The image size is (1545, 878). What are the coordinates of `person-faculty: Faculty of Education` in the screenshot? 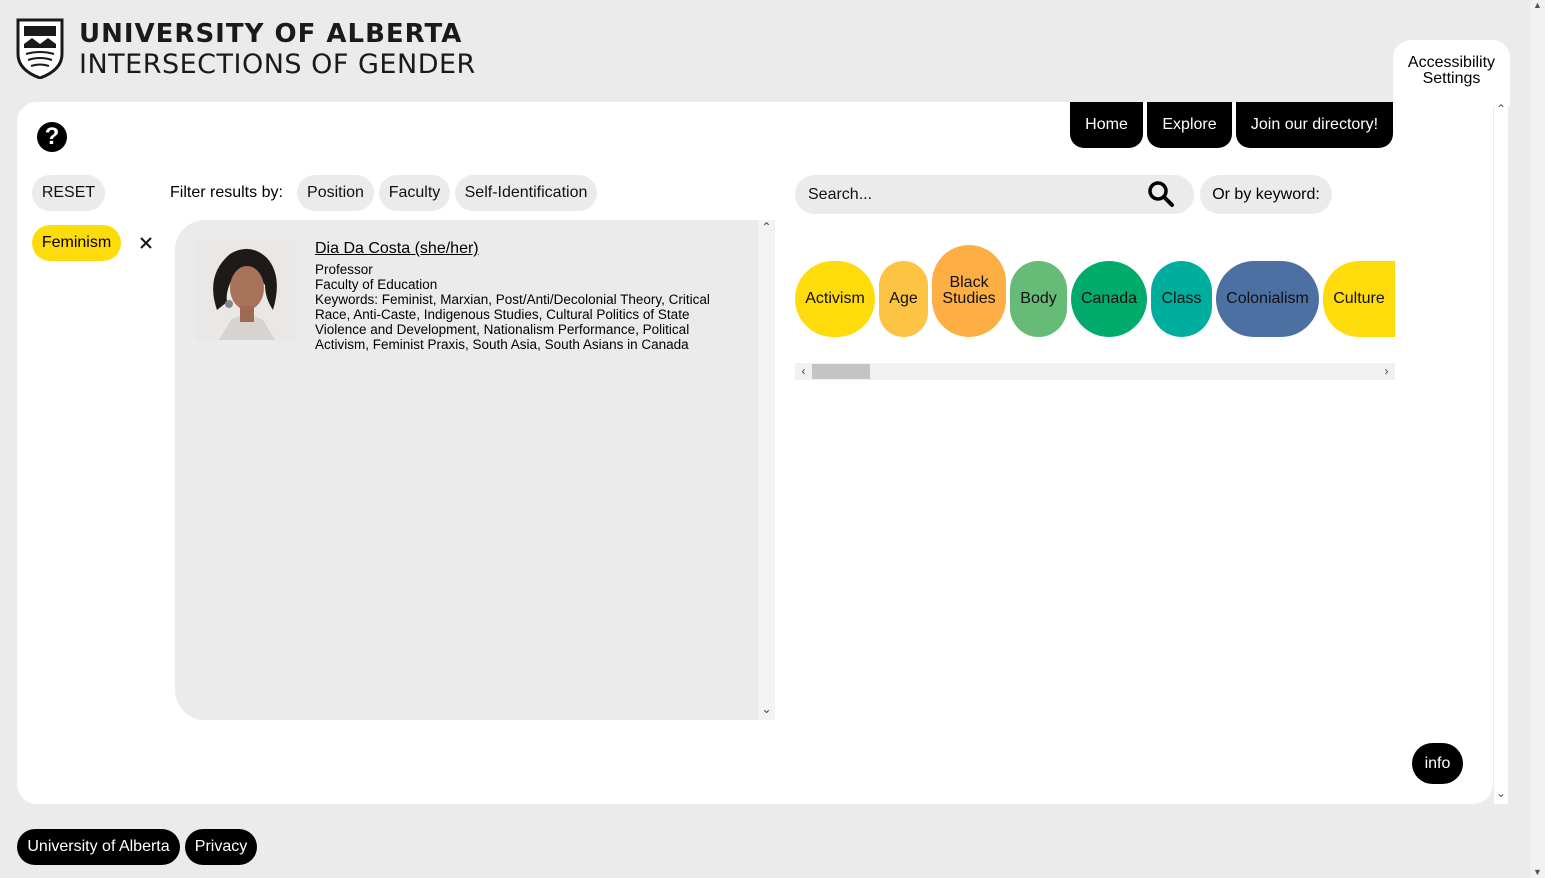 It's located at (376, 284).